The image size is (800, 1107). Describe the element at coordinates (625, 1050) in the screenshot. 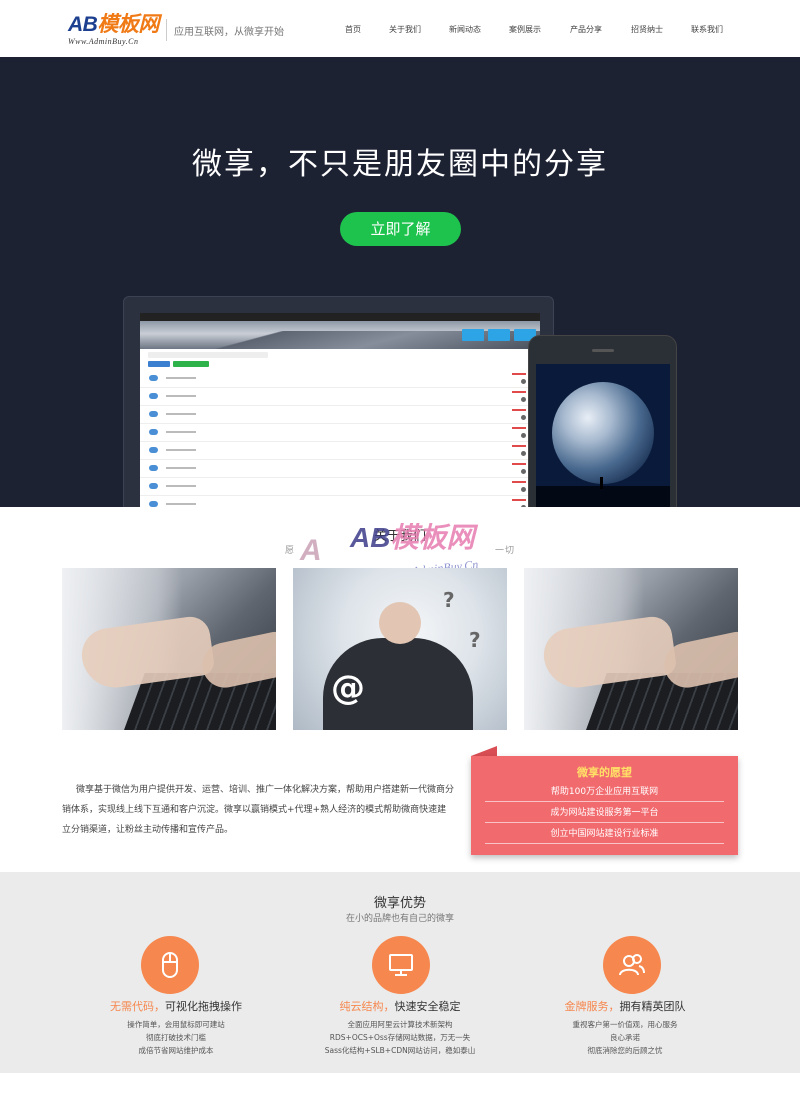

I see `advantage-line: 彻底消除您的后顾之忧` at that location.